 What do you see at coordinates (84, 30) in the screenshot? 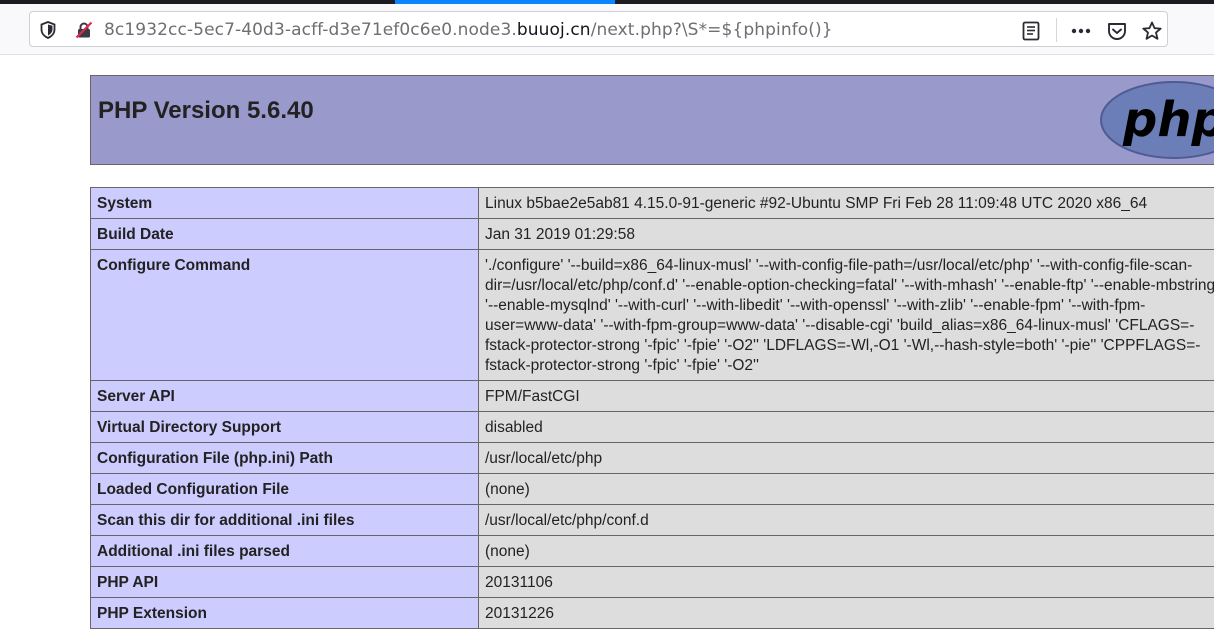
I see `insecure-lock-icon` at bounding box center [84, 30].